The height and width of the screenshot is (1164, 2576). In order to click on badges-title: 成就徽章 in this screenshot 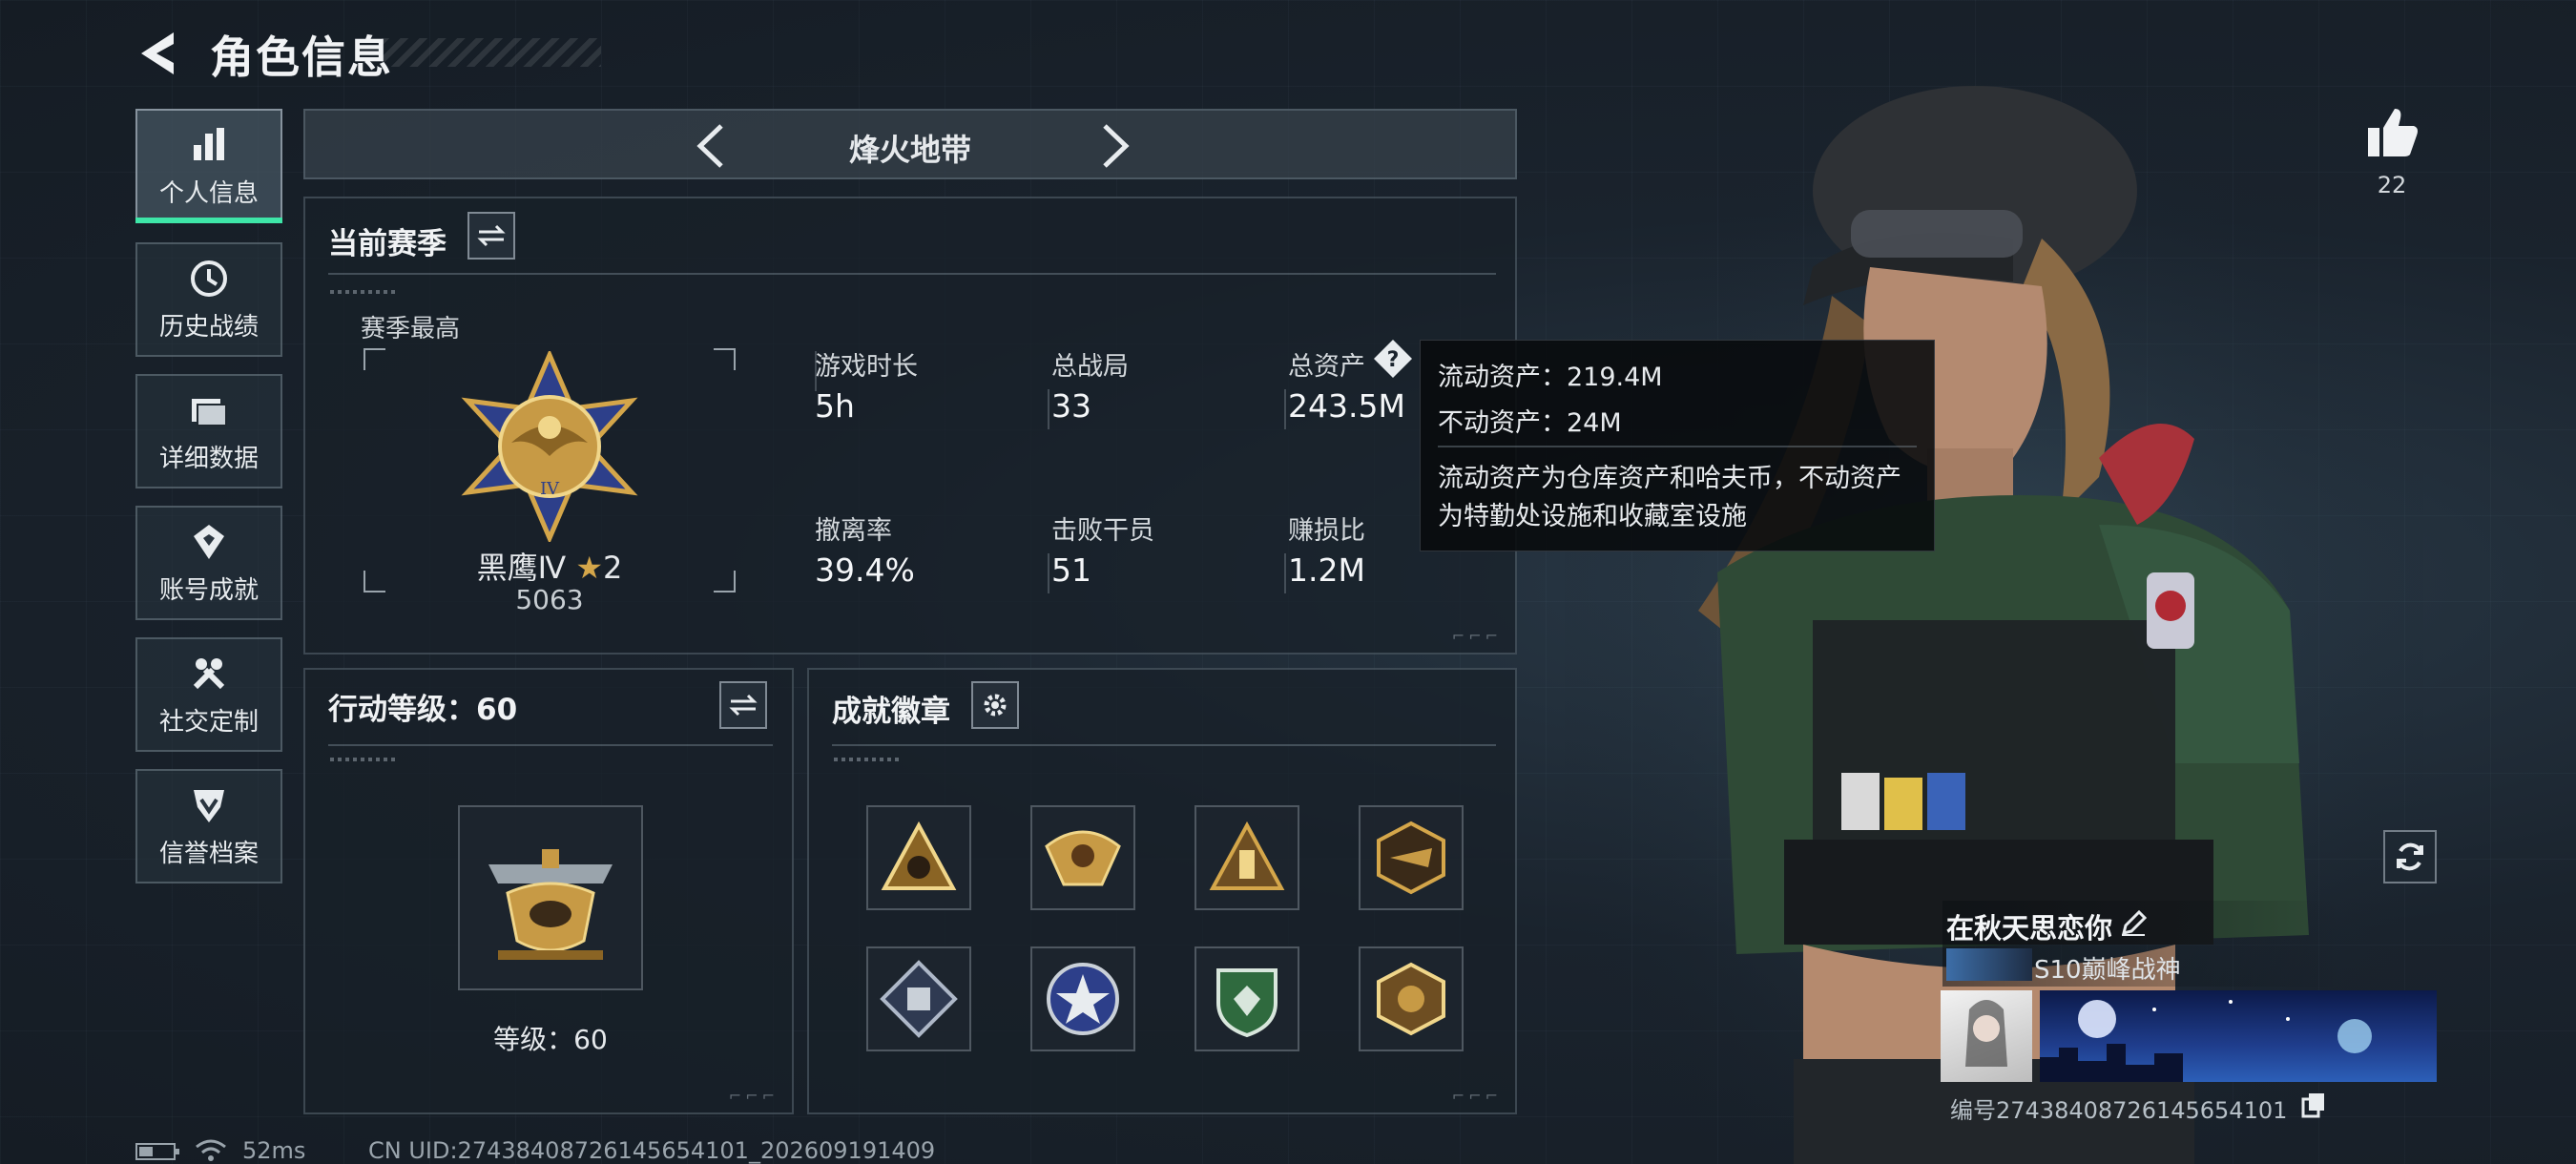, I will do `click(891, 712)`.